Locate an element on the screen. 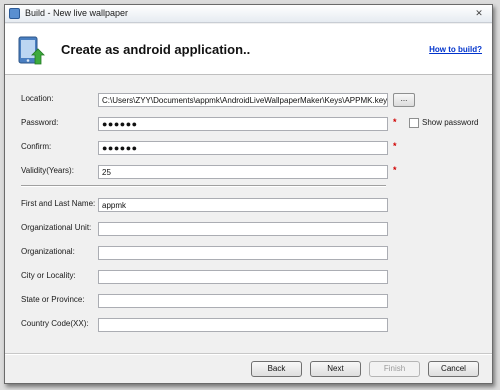 This screenshot has height=390, width=500. validity-label: Validity(Years): is located at coordinates (47, 170).